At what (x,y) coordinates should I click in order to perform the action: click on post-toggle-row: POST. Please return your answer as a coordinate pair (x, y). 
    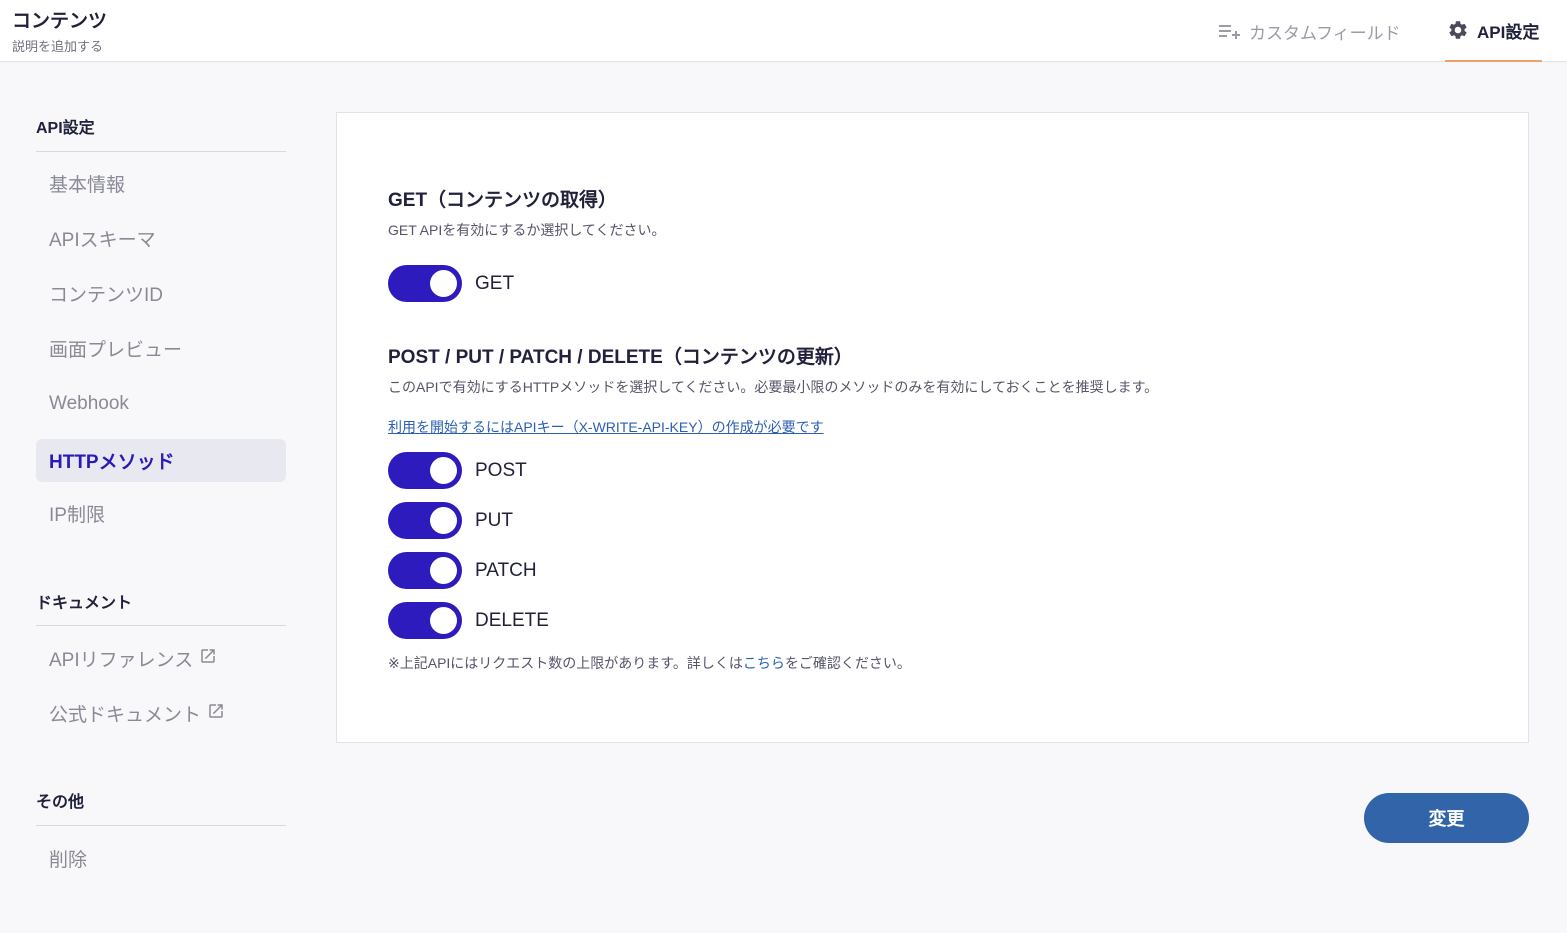
    Looking at the image, I should click on (457, 470).